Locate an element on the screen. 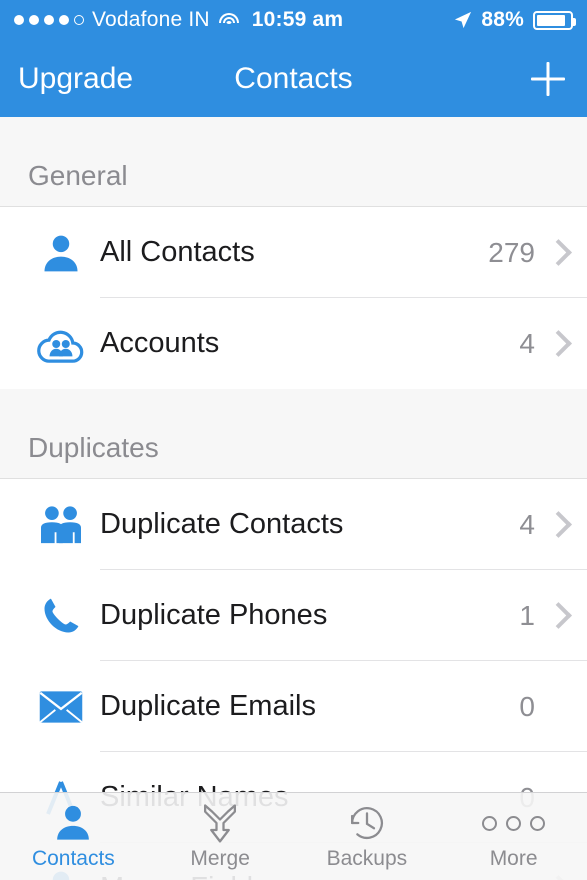 The height and width of the screenshot is (880, 587). tab-backups: Backups is located at coordinates (367, 836).